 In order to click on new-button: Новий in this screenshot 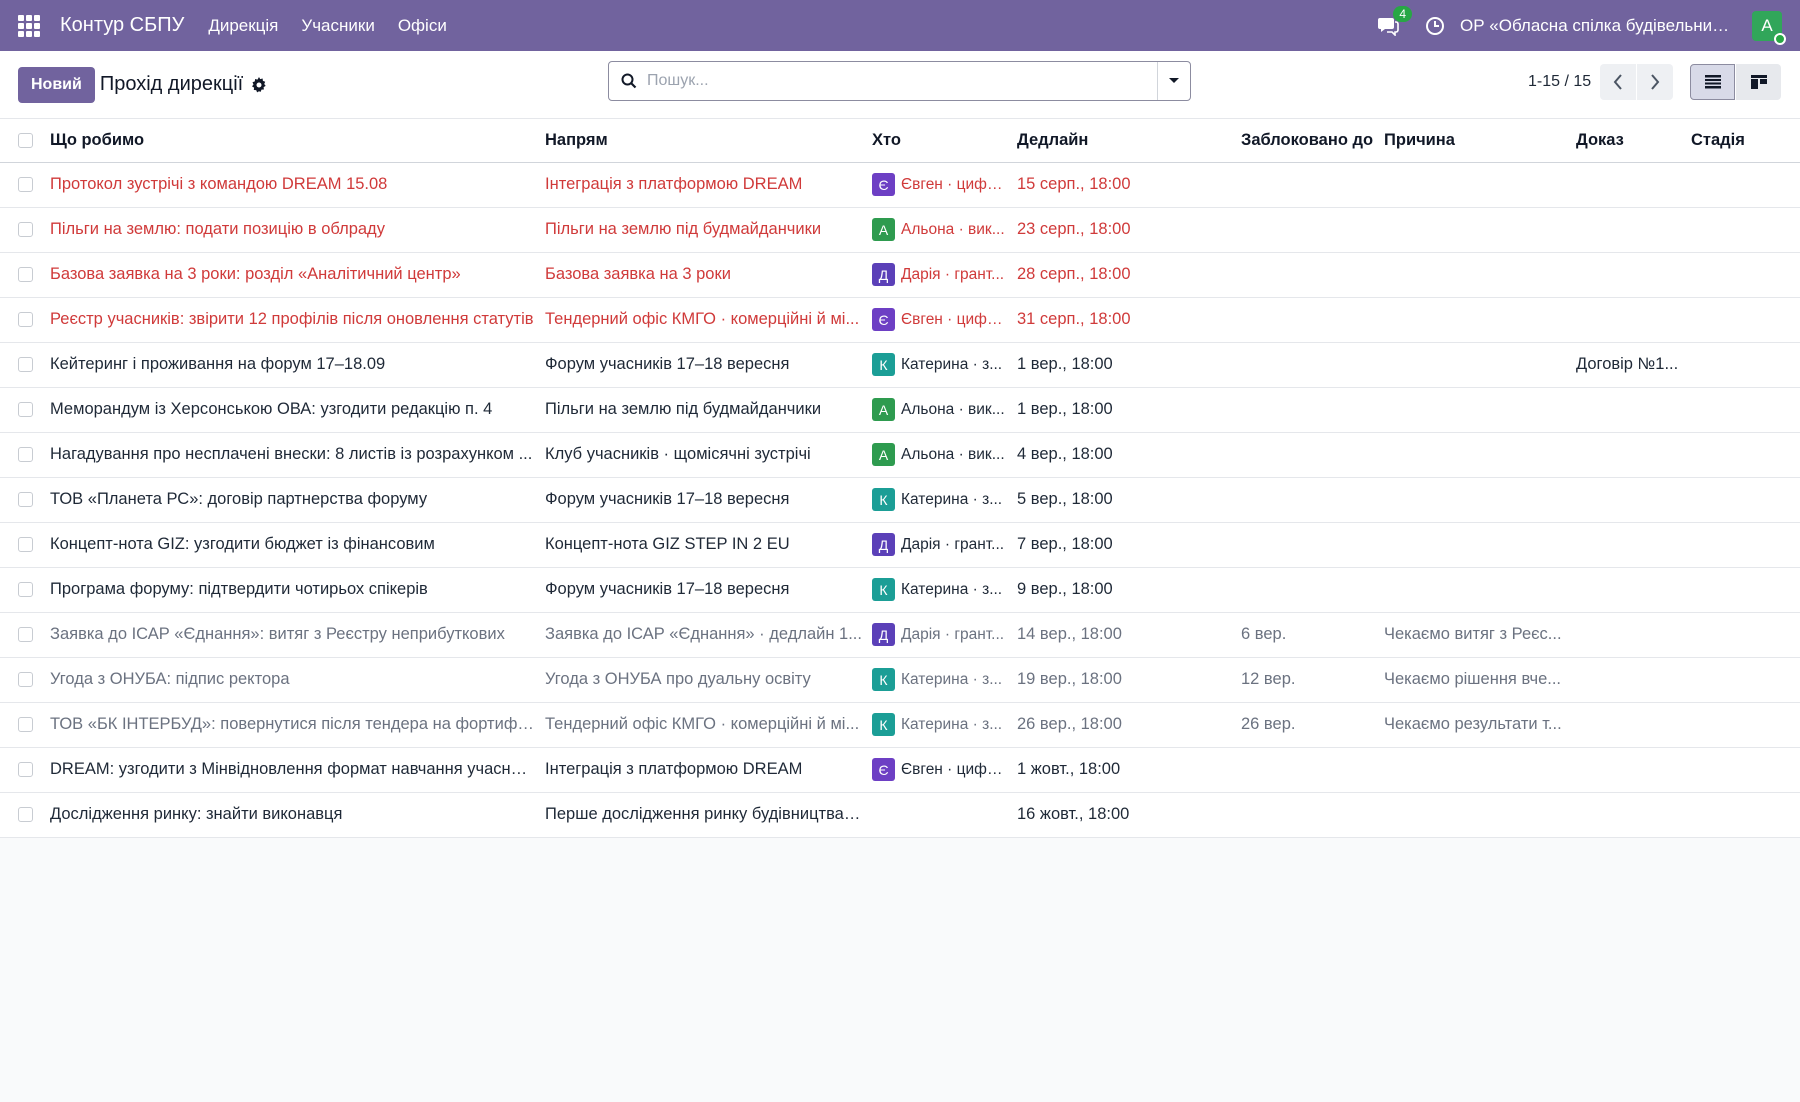, I will do `click(56, 84)`.